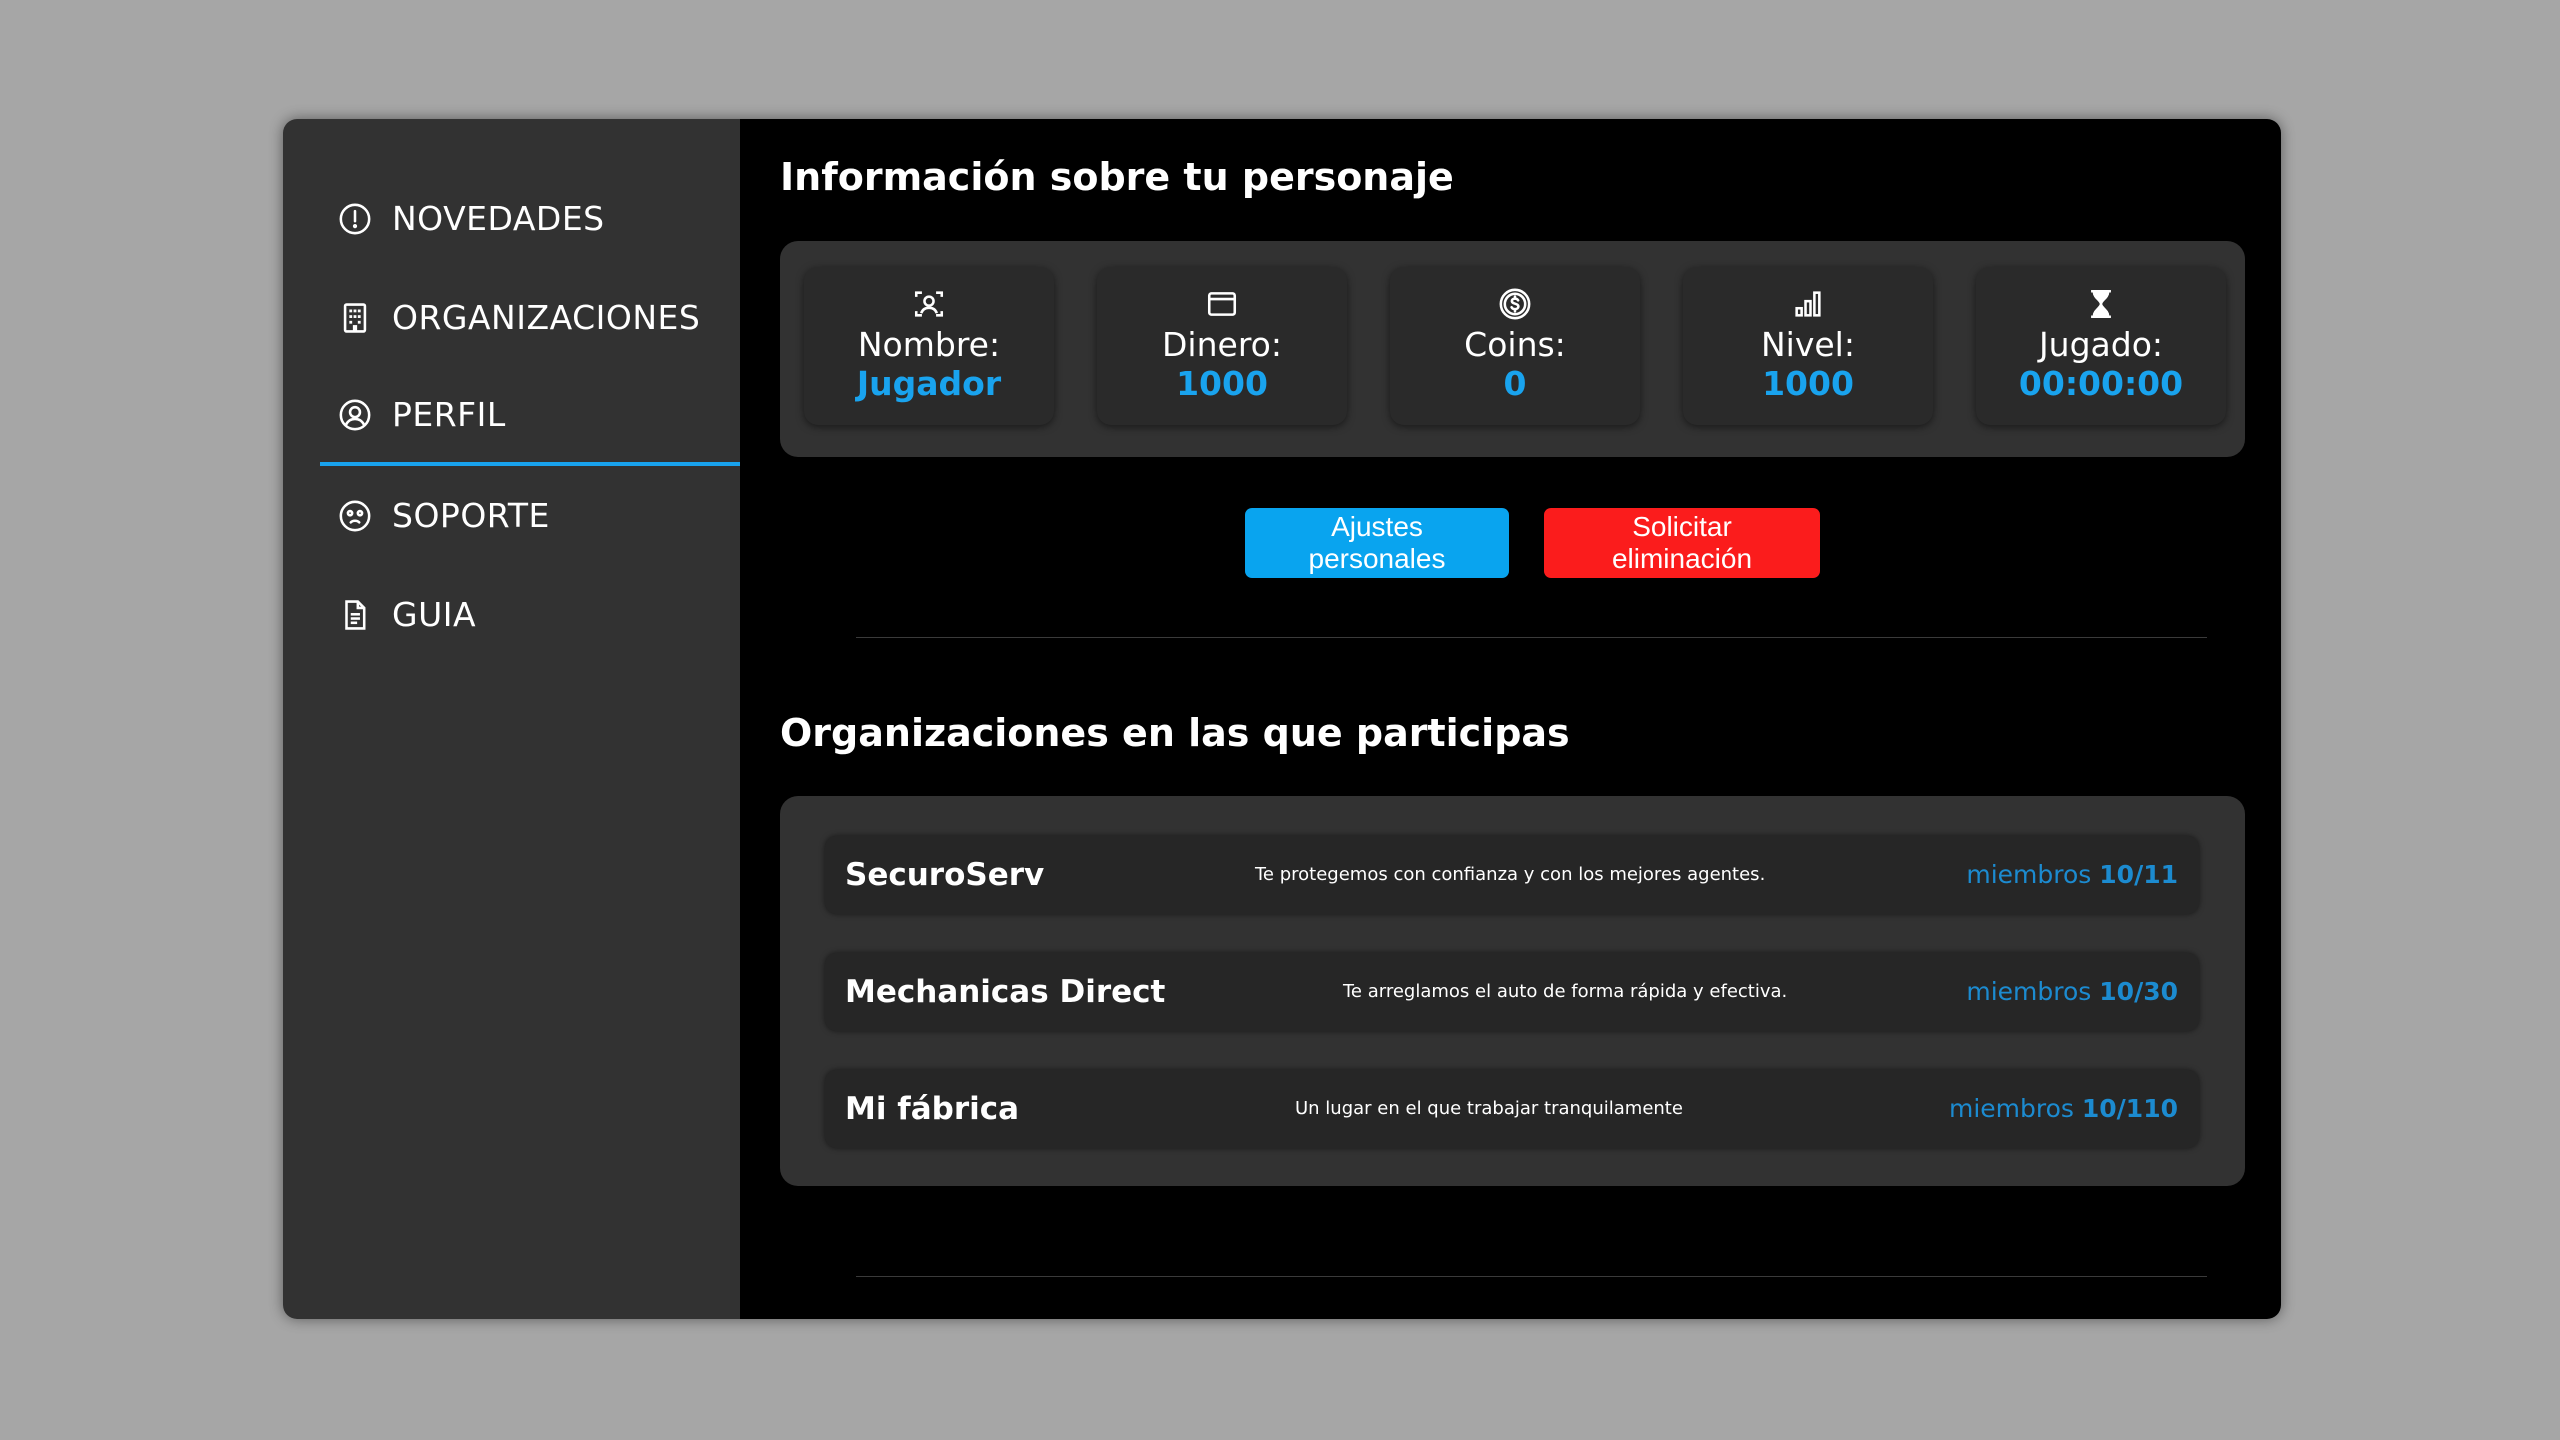 The image size is (2560, 1440). Describe the element at coordinates (2101, 383) in the screenshot. I see `stat-value: 00:00:00` at that location.